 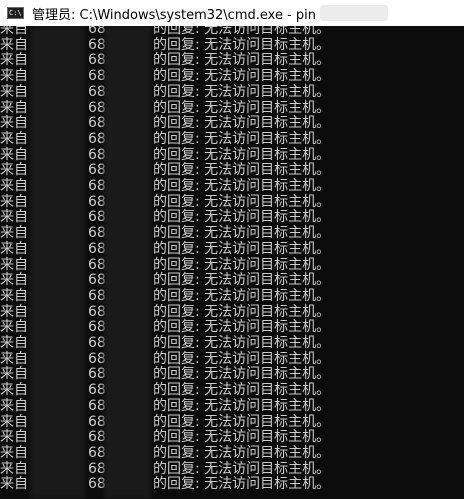 What do you see at coordinates (15, 13) in the screenshot?
I see `cmd-icon: C:\` at bounding box center [15, 13].